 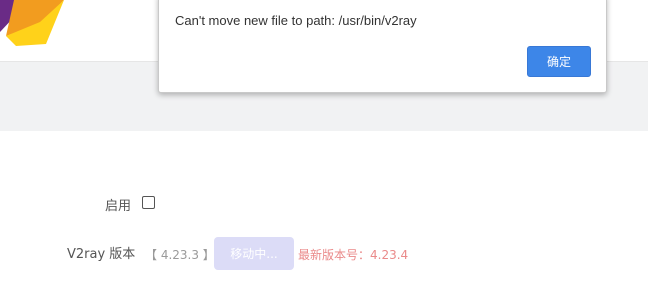 I want to click on latest-version-text: 最新版本号：4.23.4, so click(x=353, y=255).